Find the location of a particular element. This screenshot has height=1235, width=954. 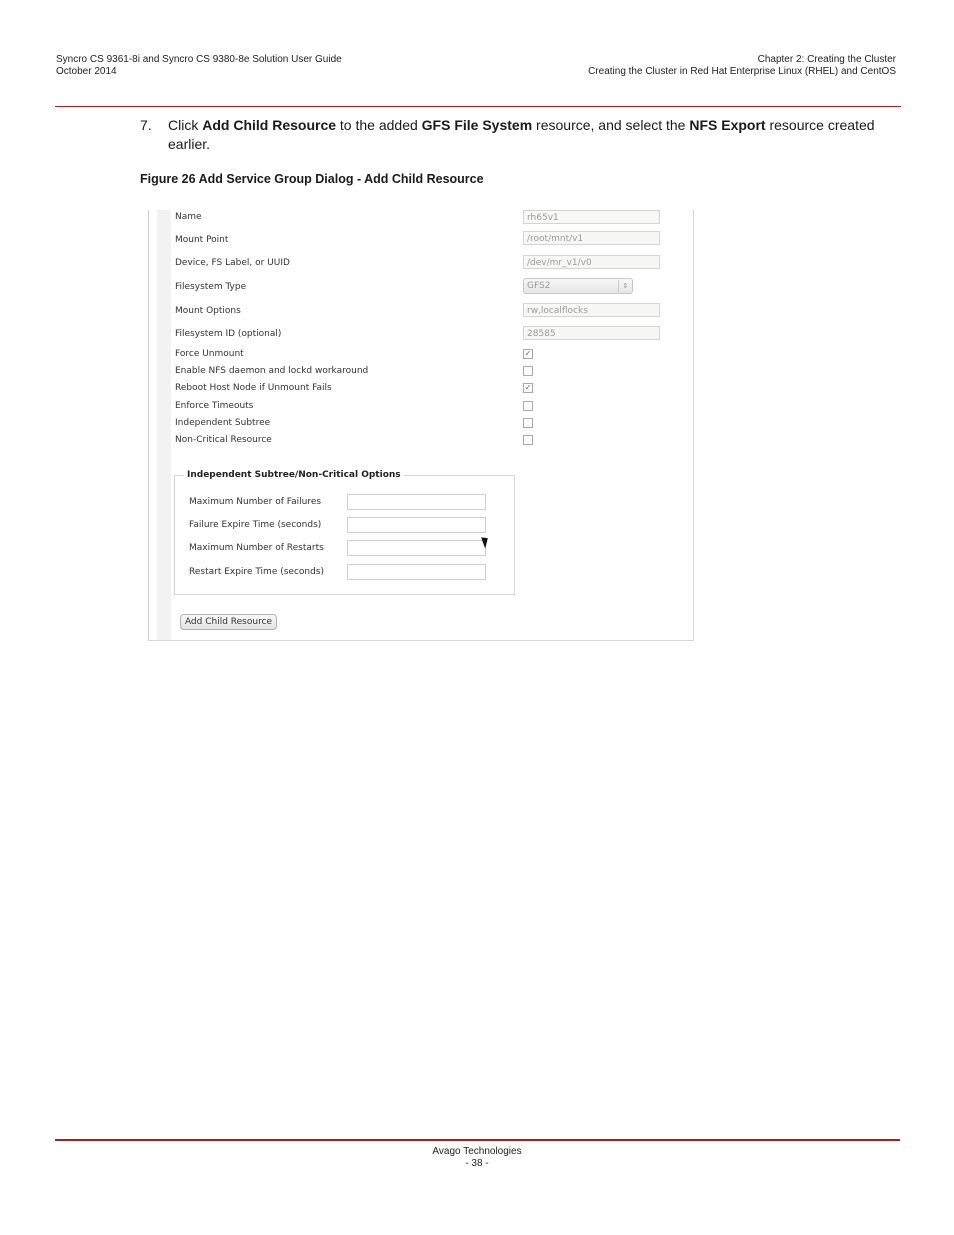

filesystem-id-field: 28585 is located at coordinates (591, 333).